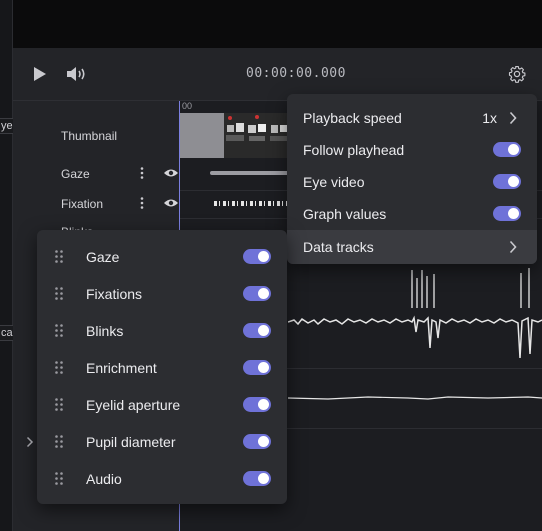 The height and width of the screenshot is (531, 542). I want to click on graph-values-toggle, so click(507, 213).